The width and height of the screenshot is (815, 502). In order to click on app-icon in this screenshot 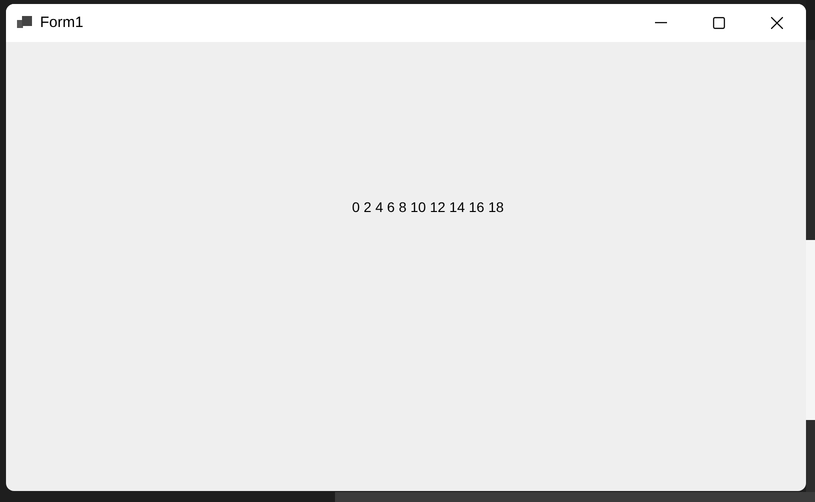, I will do `click(25, 23)`.